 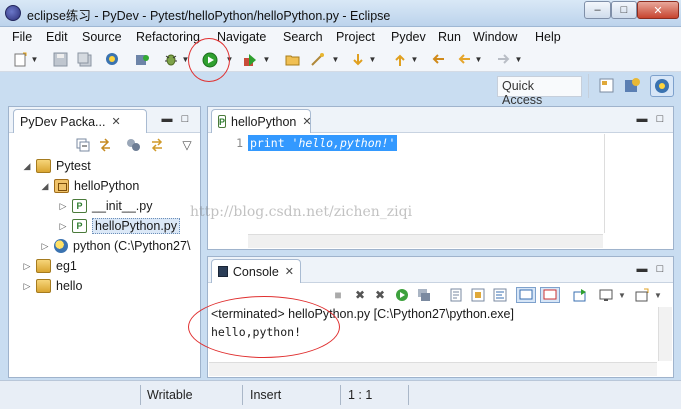 What do you see at coordinates (606, 295) in the screenshot?
I see `display-console-icon` at bounding box center [606, 295].